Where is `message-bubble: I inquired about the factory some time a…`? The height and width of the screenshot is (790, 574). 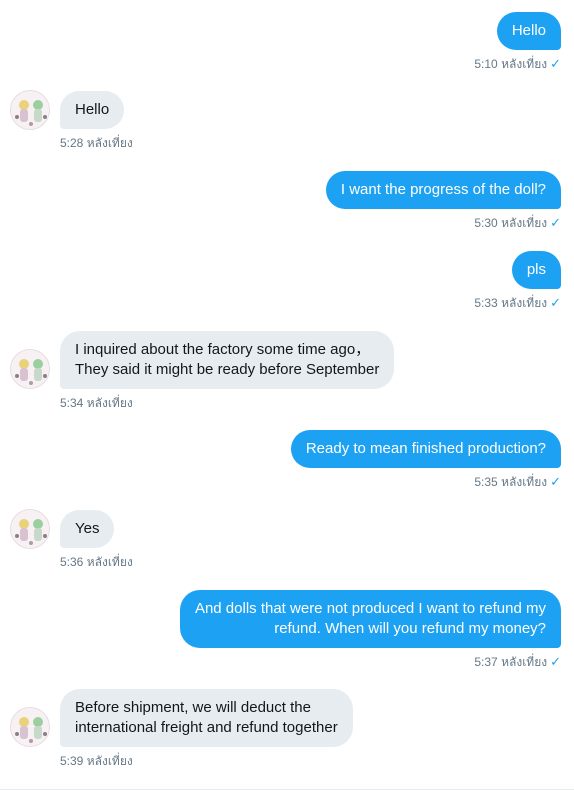
message-bubble: I inquired about the factory some time a… is located at coordinates (227, 360).